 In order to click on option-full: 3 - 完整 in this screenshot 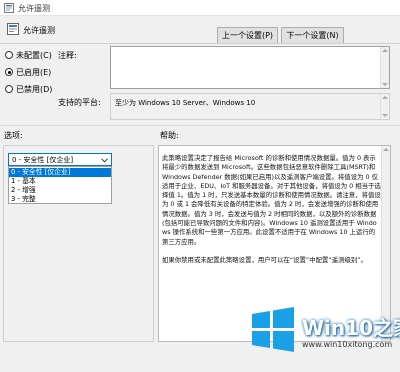, I will do `click(60, 199)`.